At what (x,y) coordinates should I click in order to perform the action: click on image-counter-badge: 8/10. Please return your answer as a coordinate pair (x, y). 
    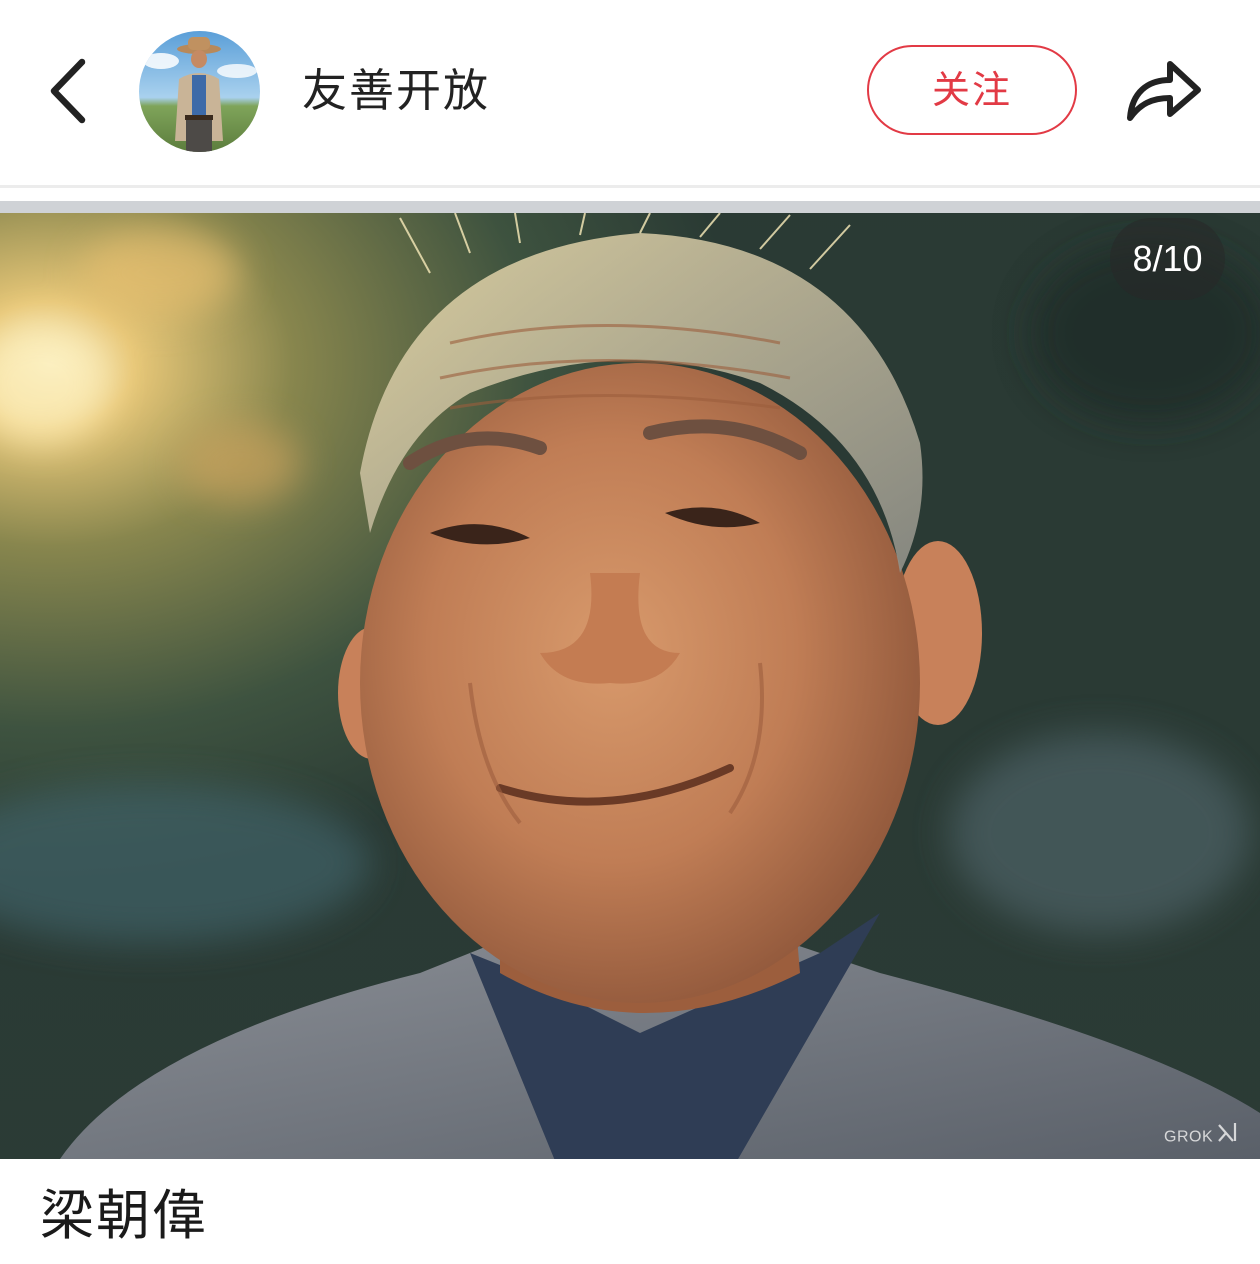
    Looking at the image, I should click on (1167, 259).